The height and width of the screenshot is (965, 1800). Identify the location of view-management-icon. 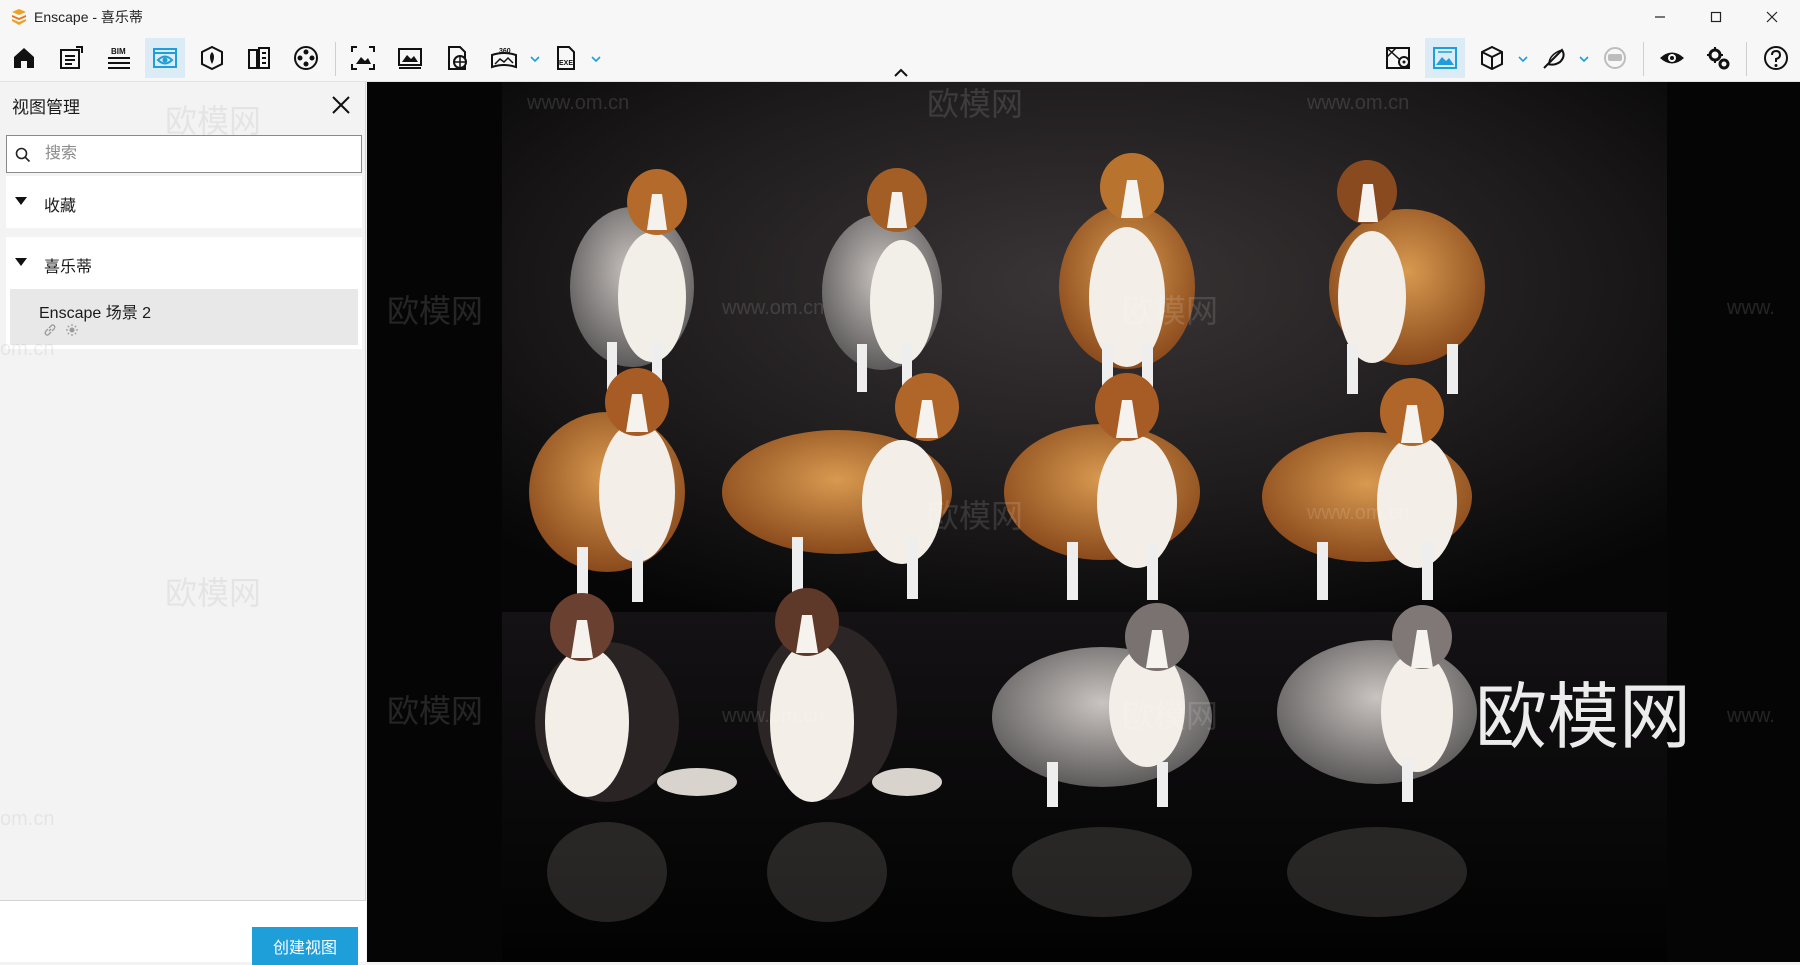
(165, 58).